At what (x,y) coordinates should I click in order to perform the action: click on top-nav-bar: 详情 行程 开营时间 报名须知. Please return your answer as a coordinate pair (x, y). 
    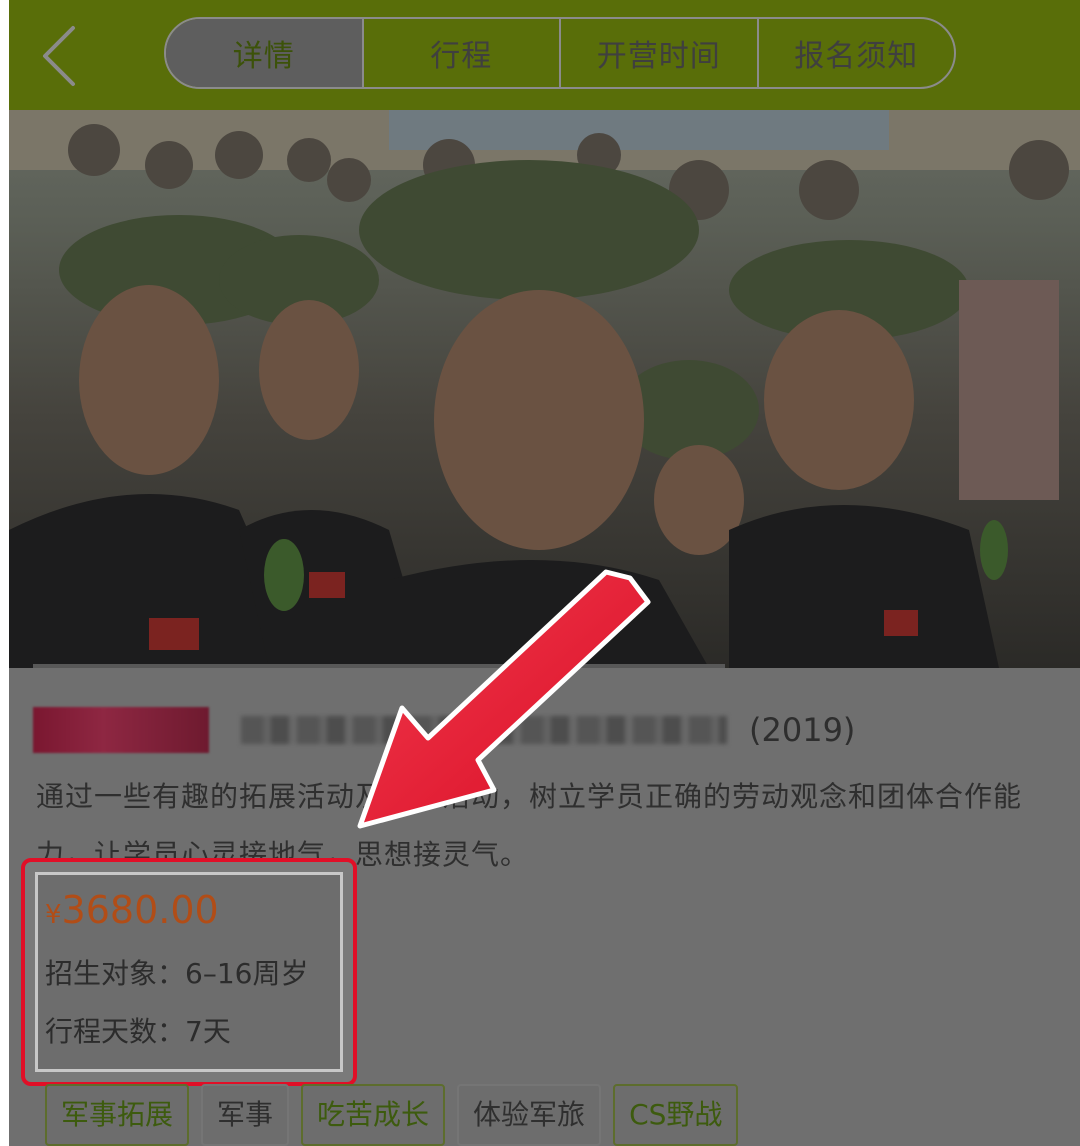
    Looking at the image, I should click on (544, 55).